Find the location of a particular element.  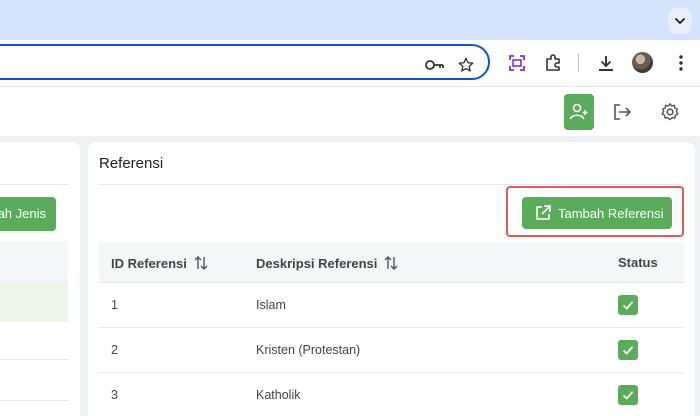

cell-id: 1 is located at coordinates (114, 305).